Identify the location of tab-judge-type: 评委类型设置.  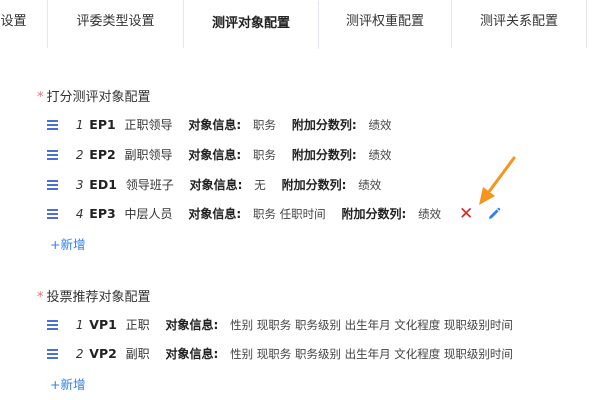
(116, 24).